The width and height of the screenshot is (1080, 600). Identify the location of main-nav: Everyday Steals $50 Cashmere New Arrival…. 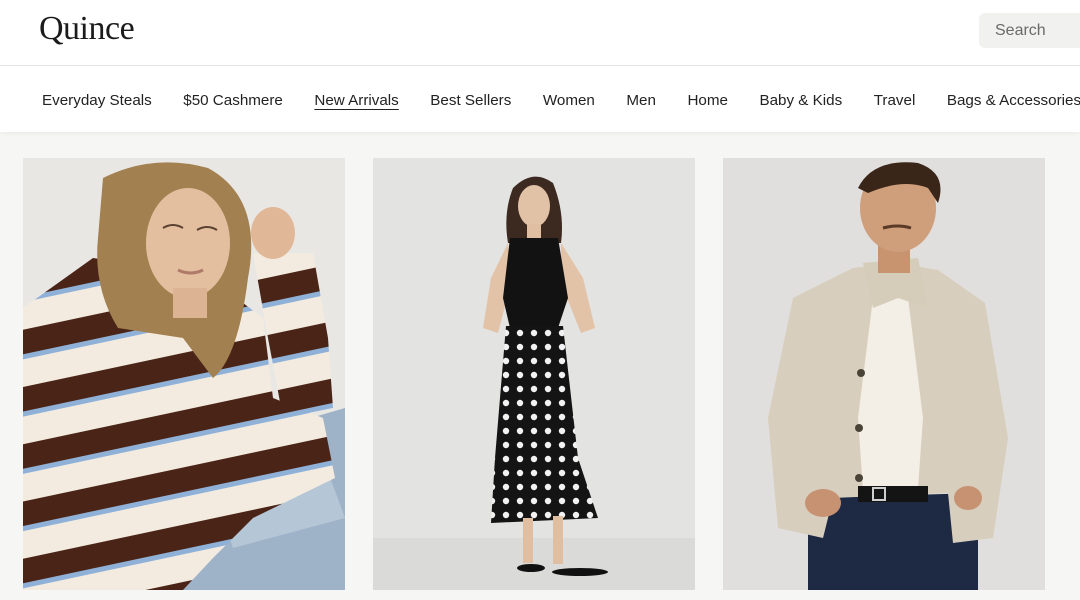
(540, 99).